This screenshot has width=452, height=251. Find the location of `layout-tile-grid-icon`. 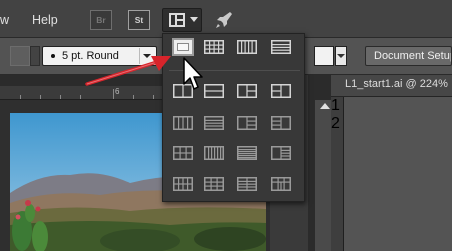

layout-tile-grid-icon is located at coordinates (214, 47).